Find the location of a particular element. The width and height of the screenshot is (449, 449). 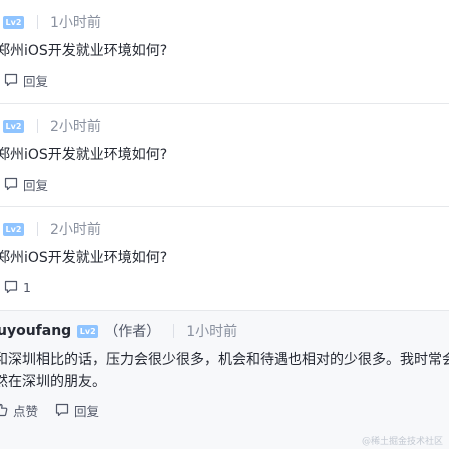

reply-time: 1小时前 is located at coordinates (212, 332).